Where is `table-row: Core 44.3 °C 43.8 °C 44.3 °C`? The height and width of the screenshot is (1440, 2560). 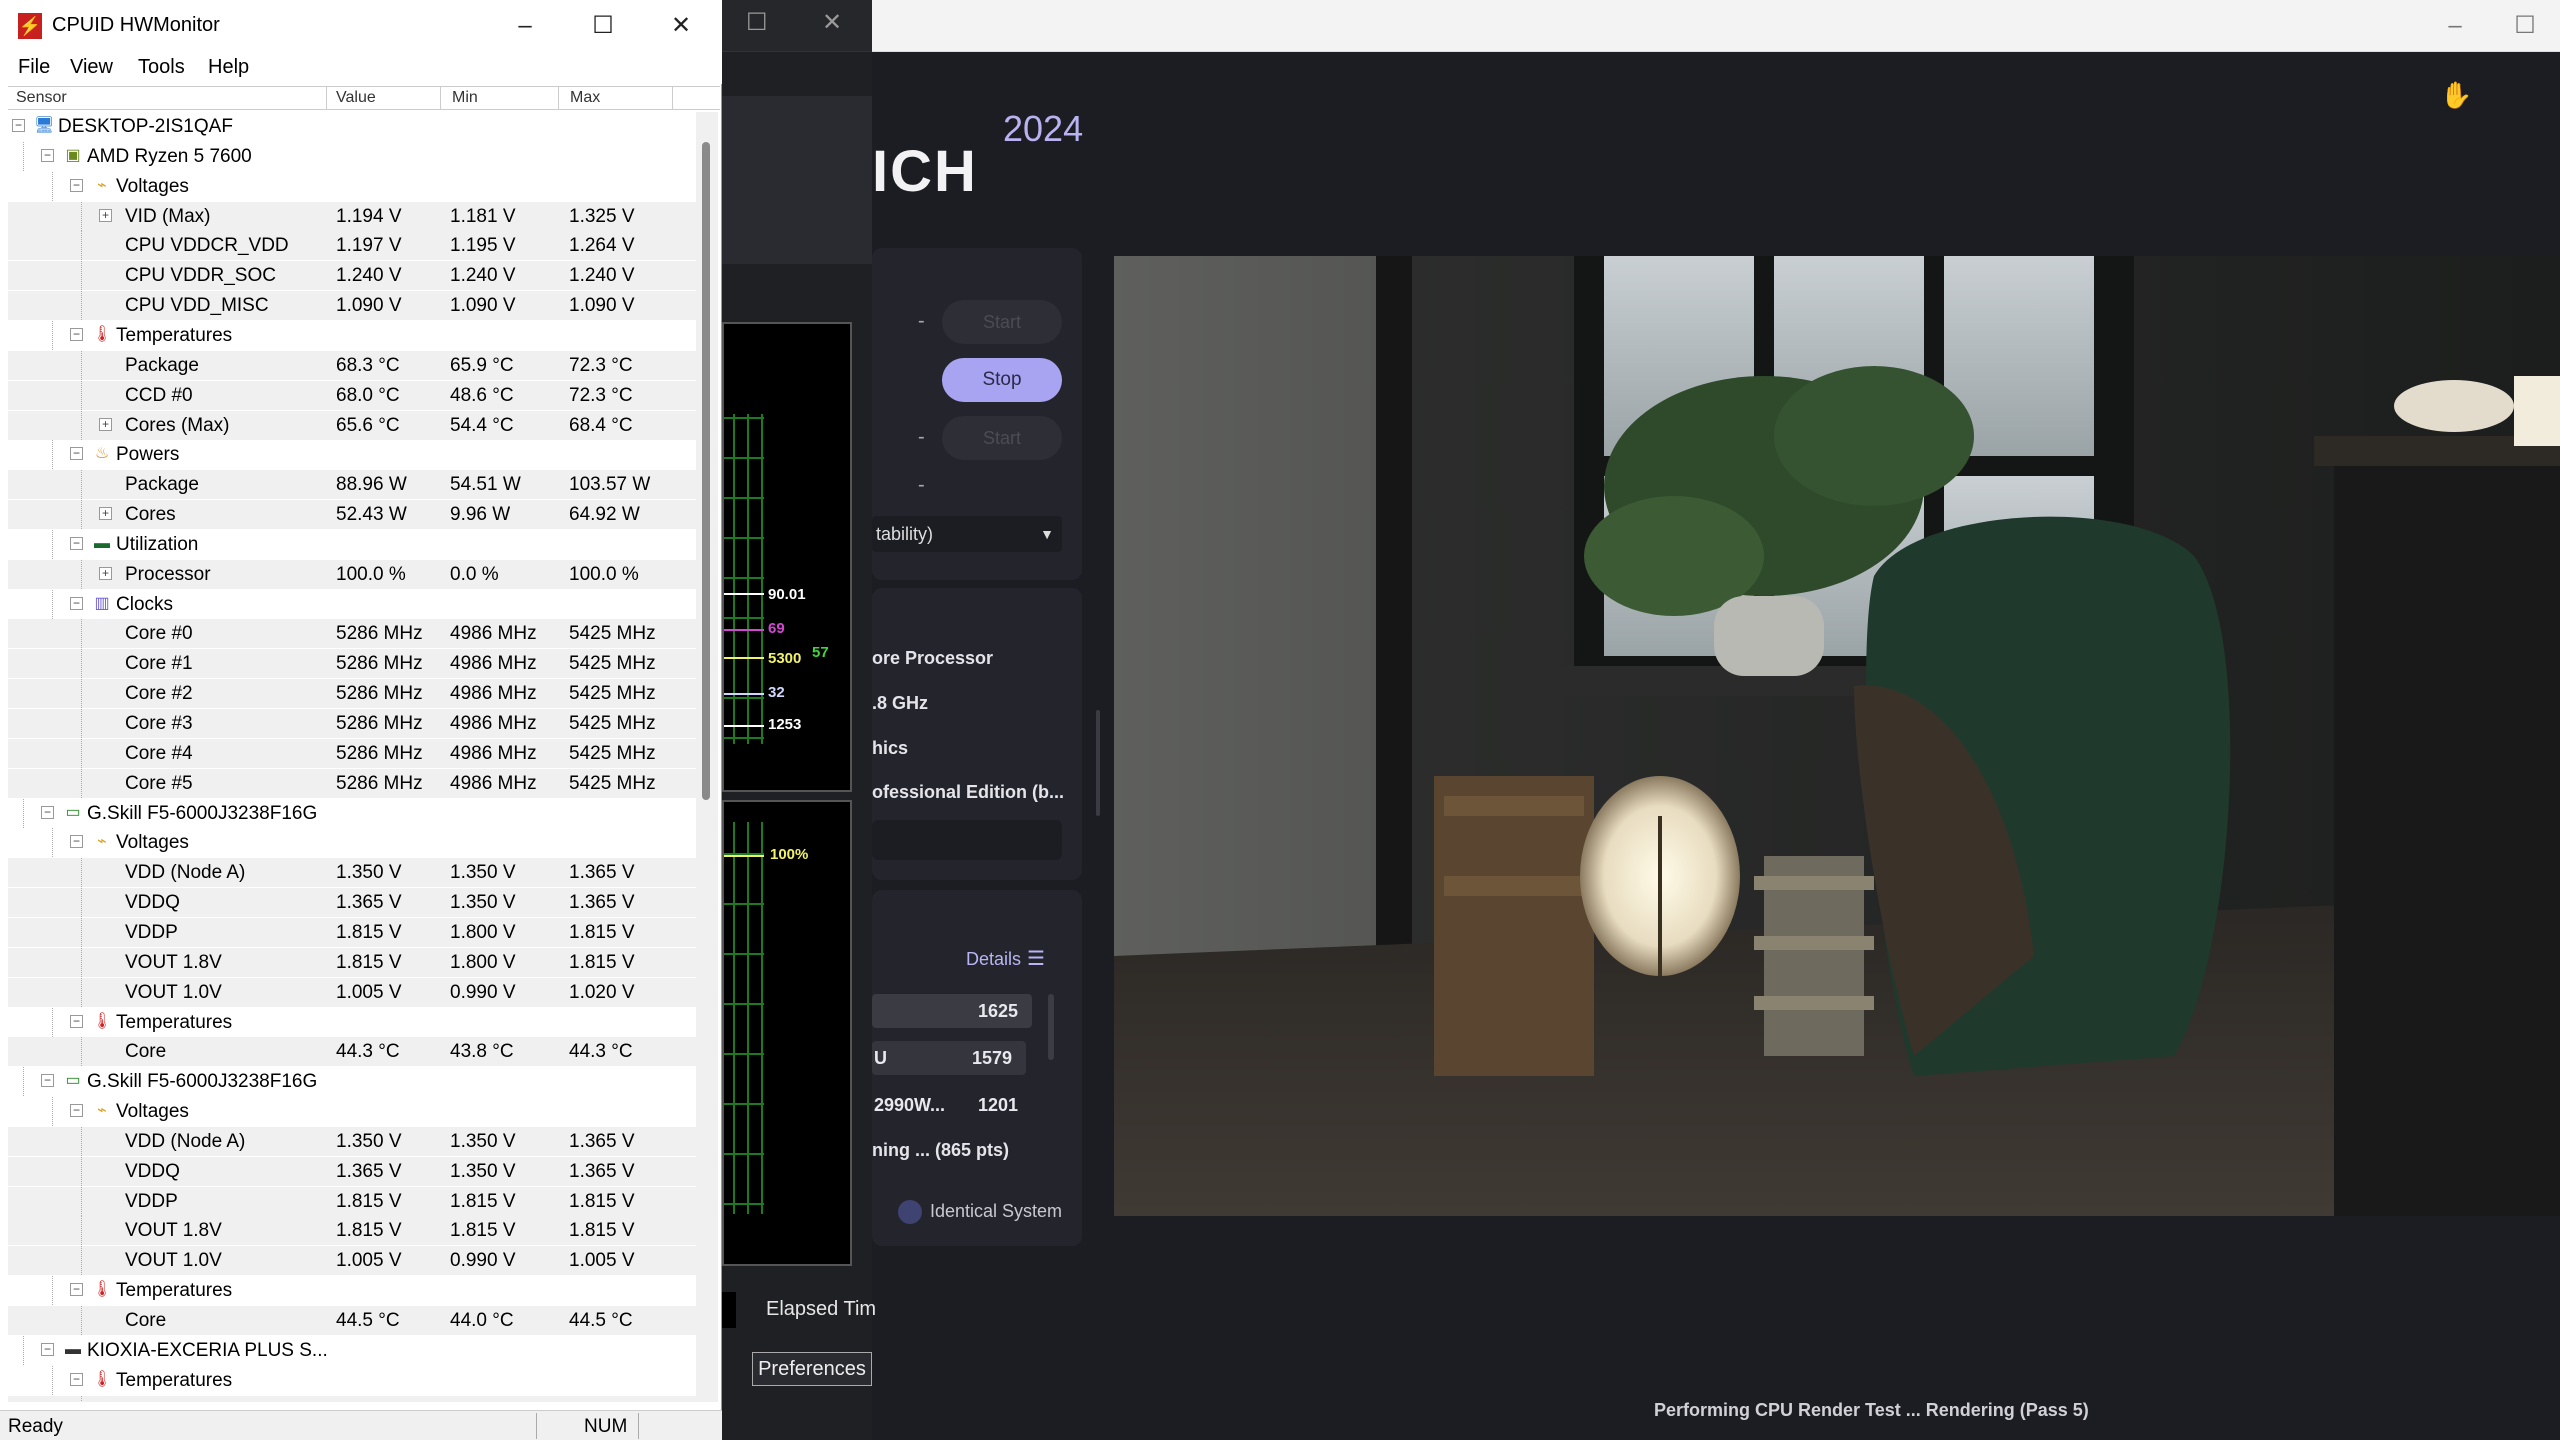
table-row: Core 44.3 °C 43.8 °C 44.3 °C is located at coordinates (352, 1052).